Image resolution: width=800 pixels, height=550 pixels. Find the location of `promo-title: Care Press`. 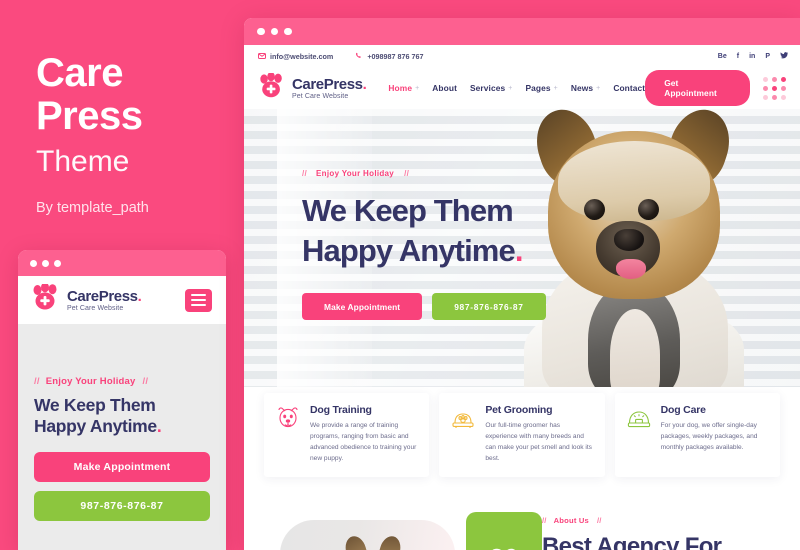

promo-title: Care Press is located at coordinates (138, 95).